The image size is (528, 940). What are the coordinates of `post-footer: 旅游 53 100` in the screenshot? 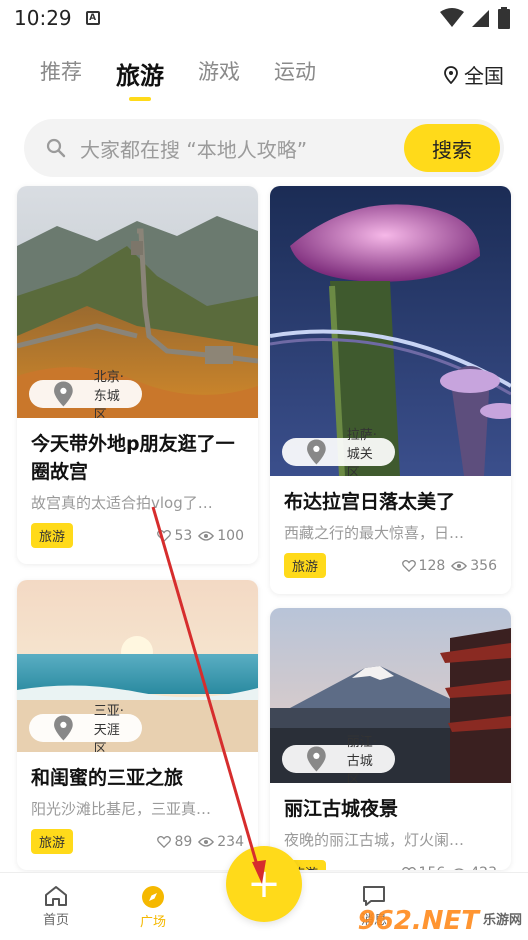 It's located at (137, 530).